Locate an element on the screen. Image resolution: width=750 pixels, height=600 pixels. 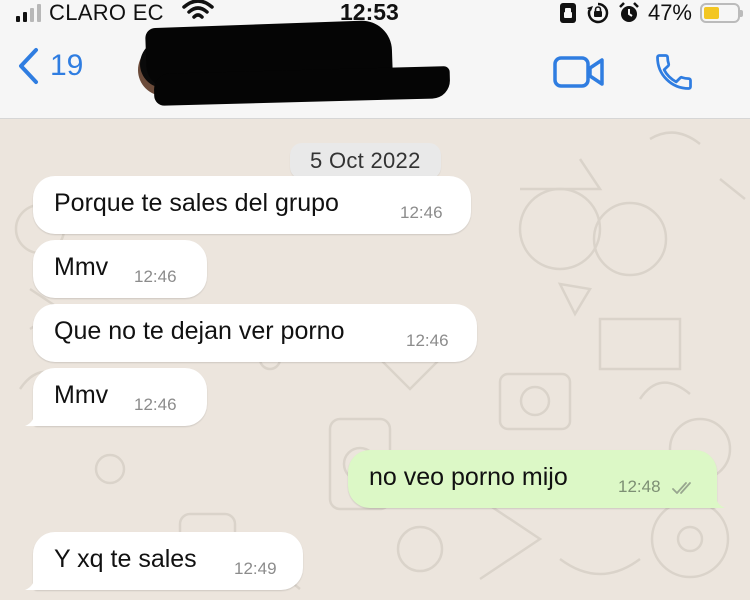
outgoing-message: no veo porno mijo 12:48 is located at coordinates (536, 479).